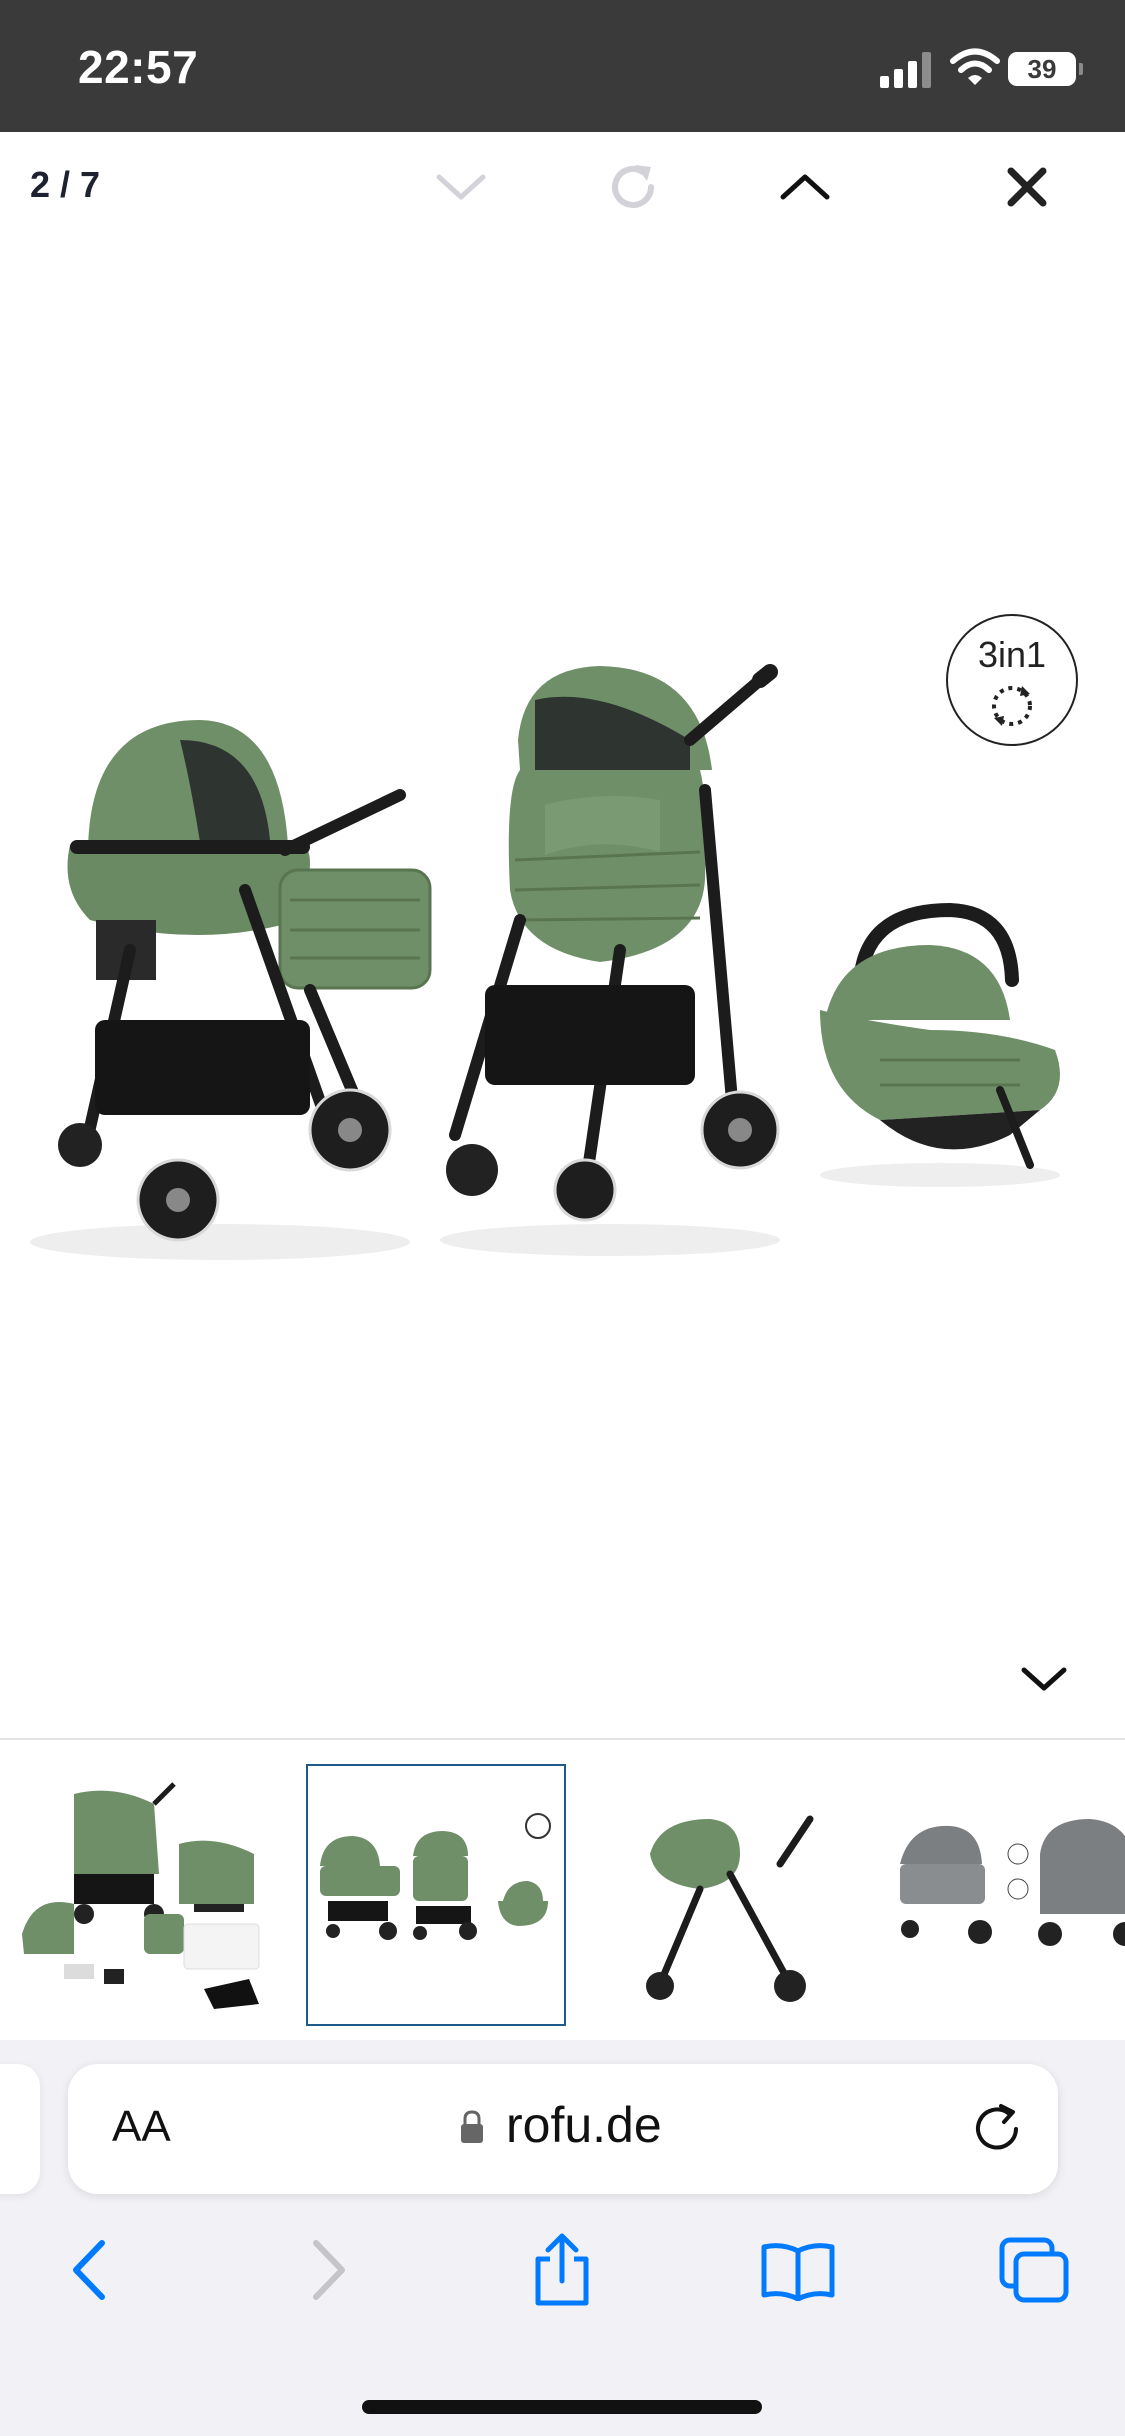  I want to click on rotate-button, so click(633, 187).